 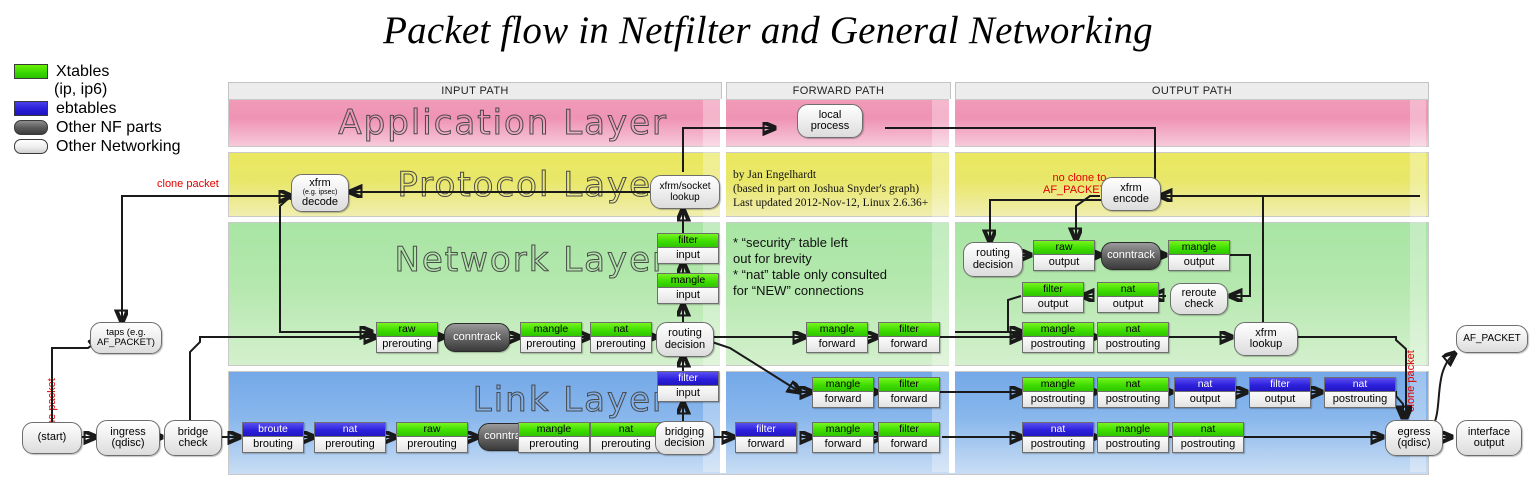 I want to click on node-conntrack-network: conntrack, so click(x=477, y=337).